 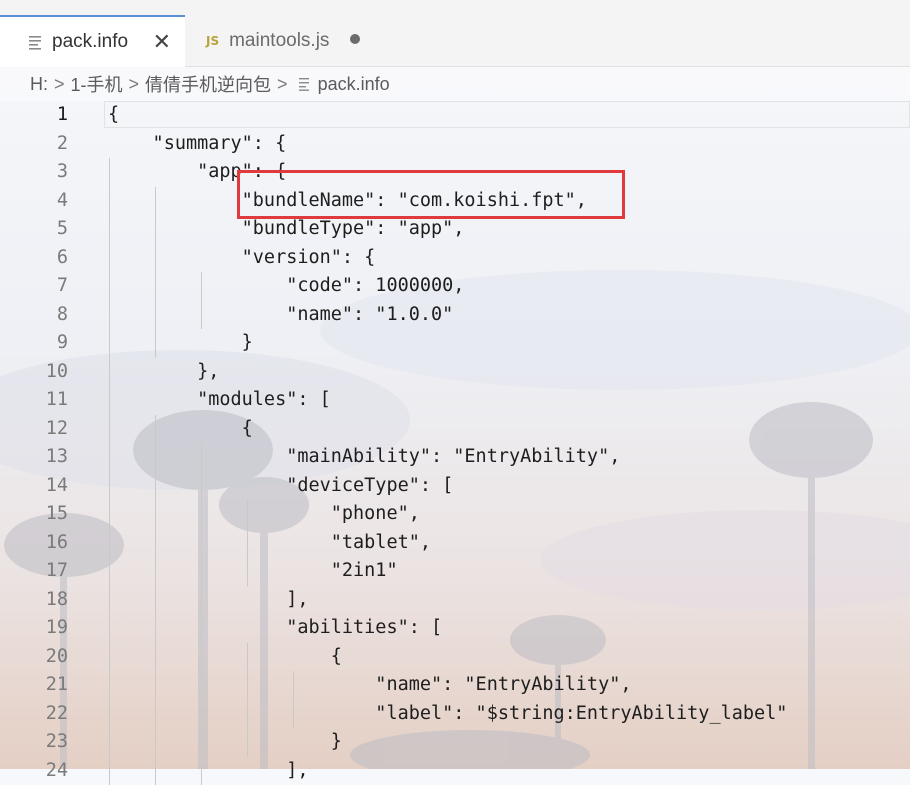 What do you see at coordinates (34, 315) in the screenshot?
I see `line-number: 8` at bounding box center [34, 315].